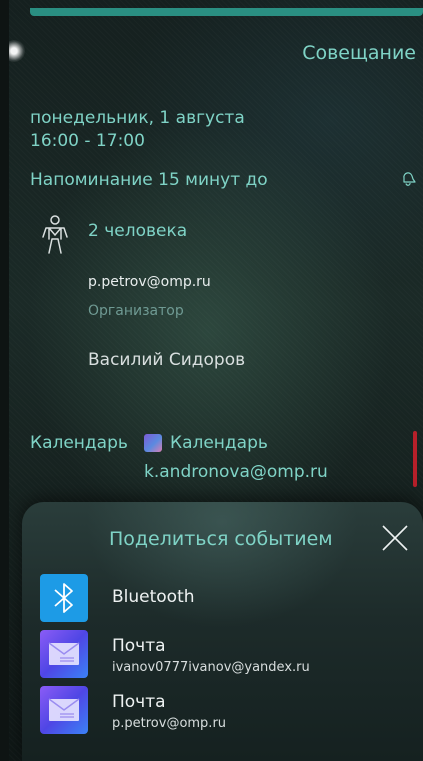 The width and height of the screenshot is (423, 761). I want to click on calendar-label: Календарь, so click(79, 443).